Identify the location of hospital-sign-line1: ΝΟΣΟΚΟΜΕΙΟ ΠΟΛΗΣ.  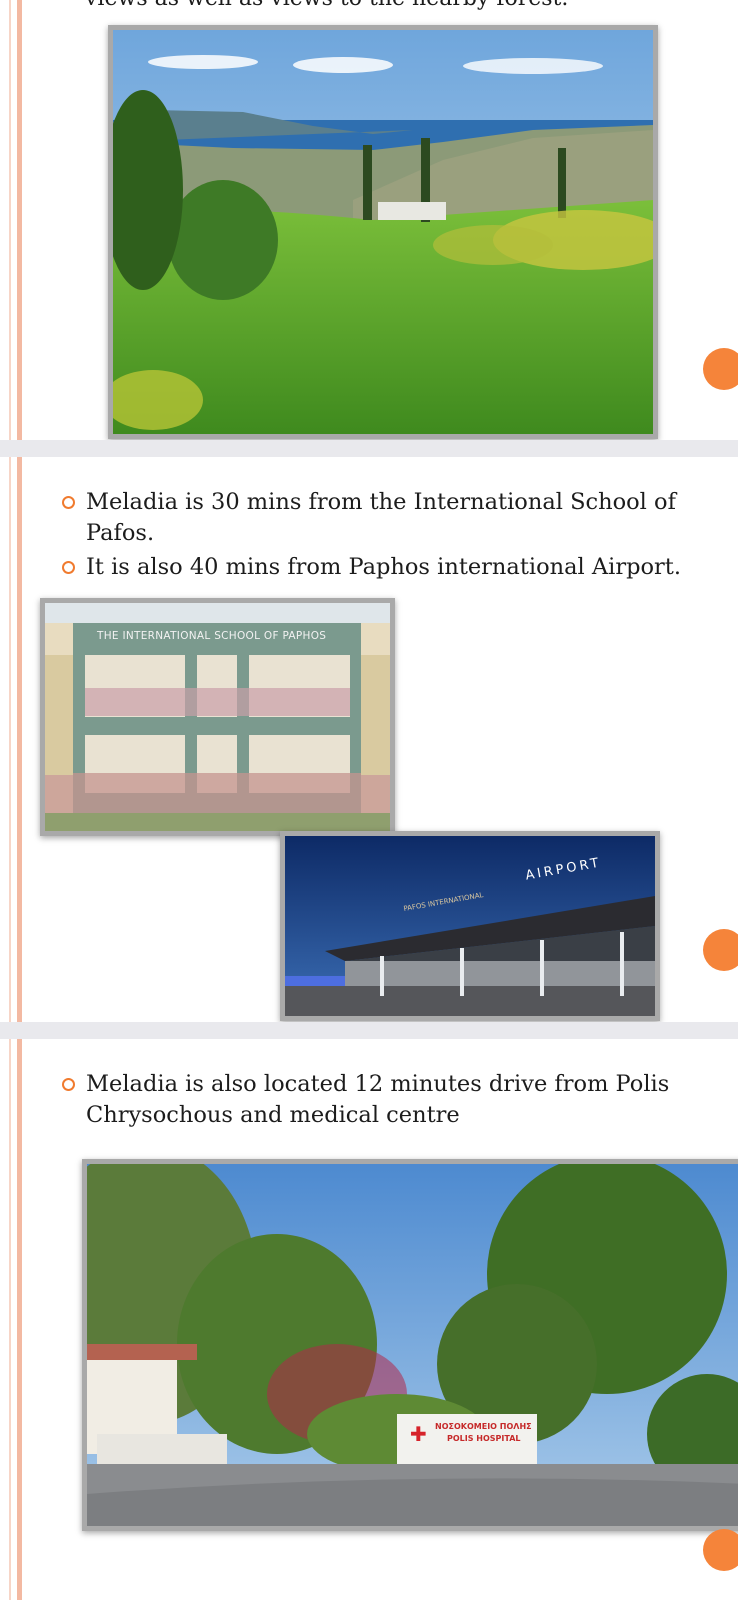
(483, 1426).